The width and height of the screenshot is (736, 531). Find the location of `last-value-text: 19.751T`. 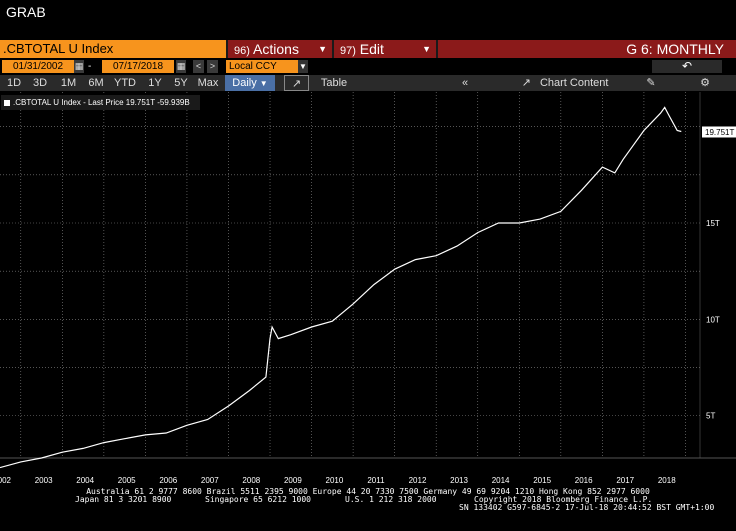

last-value-text: 19.751T is located at coordinates (719, 132).